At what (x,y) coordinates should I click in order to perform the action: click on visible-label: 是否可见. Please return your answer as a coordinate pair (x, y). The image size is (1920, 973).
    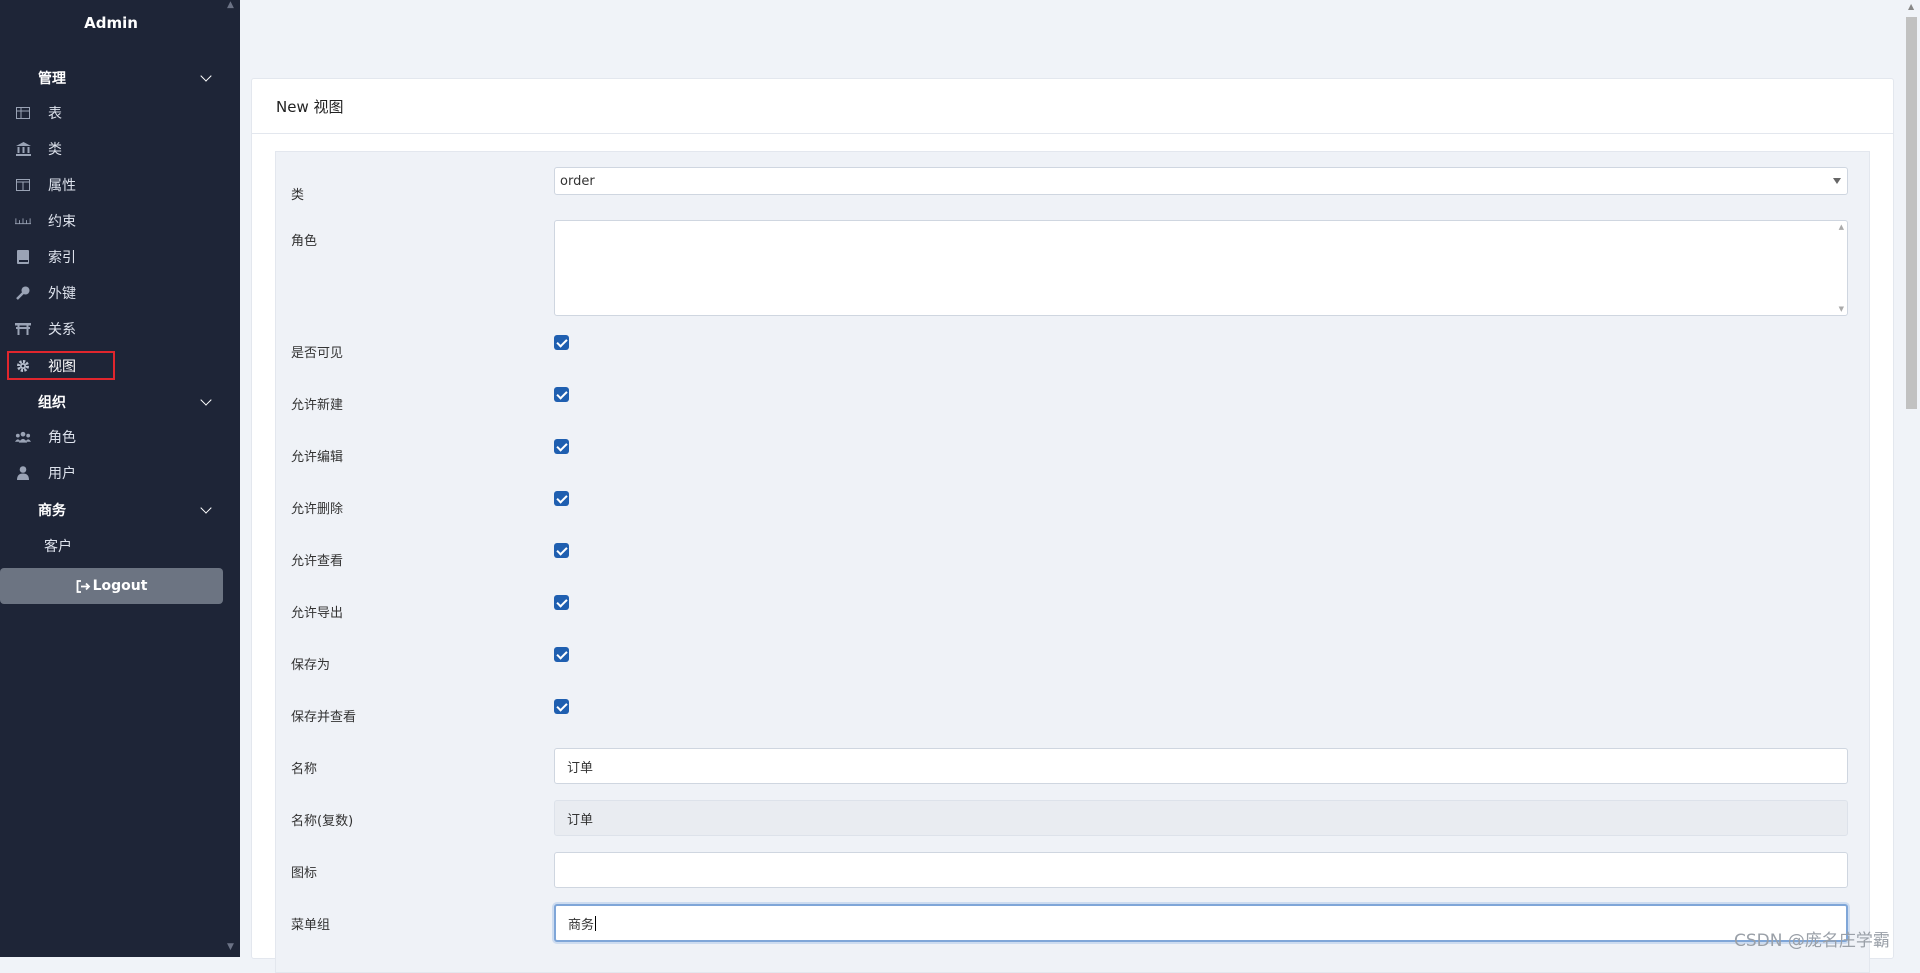
    Looking at the image, I should click on (317, 353).